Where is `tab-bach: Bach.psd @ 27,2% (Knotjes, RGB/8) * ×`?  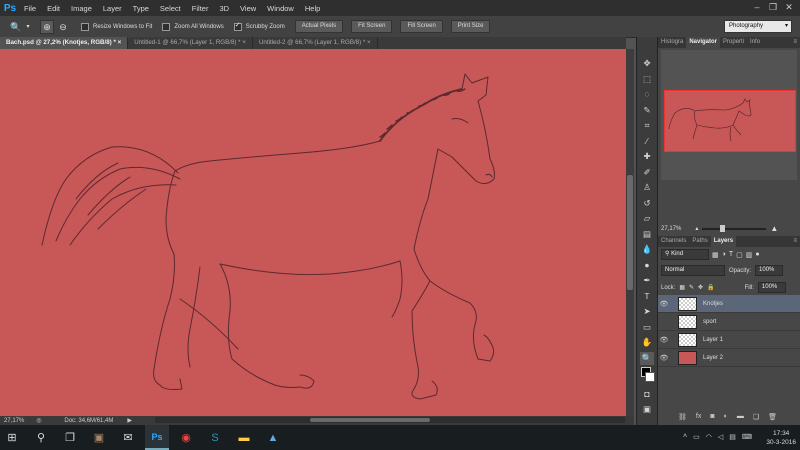
tab-bach: Bach.psd @ 27,2% (Knotjes, RGB/8) * × is located at coordinates (64, 43).